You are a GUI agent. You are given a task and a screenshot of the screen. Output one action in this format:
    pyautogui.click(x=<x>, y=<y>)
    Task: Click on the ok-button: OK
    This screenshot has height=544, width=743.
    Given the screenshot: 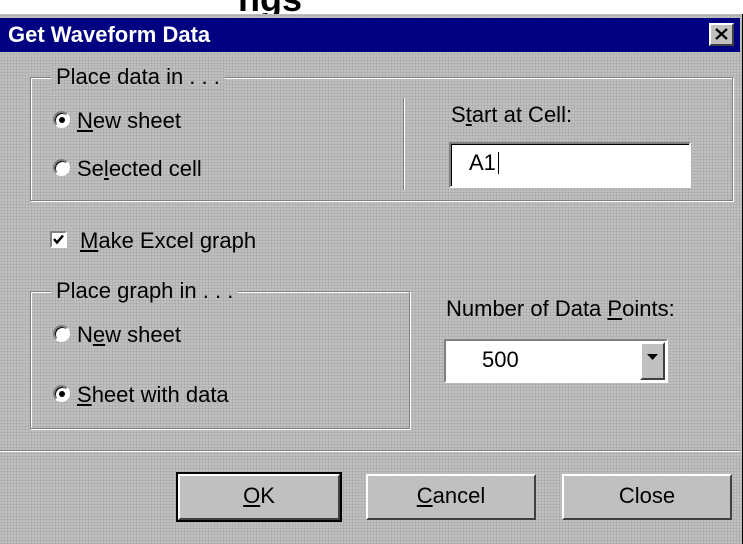 What is the action you would take?
    pyautogui.click(x=259, y=497)
    